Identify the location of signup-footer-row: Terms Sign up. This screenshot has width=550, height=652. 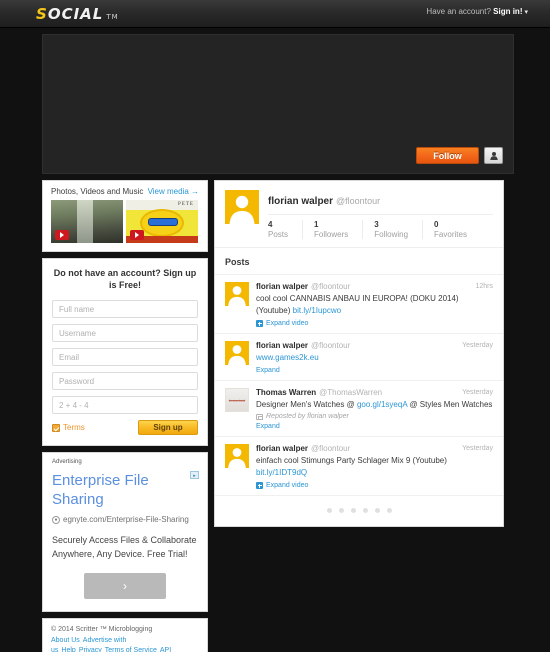
(125, 427).